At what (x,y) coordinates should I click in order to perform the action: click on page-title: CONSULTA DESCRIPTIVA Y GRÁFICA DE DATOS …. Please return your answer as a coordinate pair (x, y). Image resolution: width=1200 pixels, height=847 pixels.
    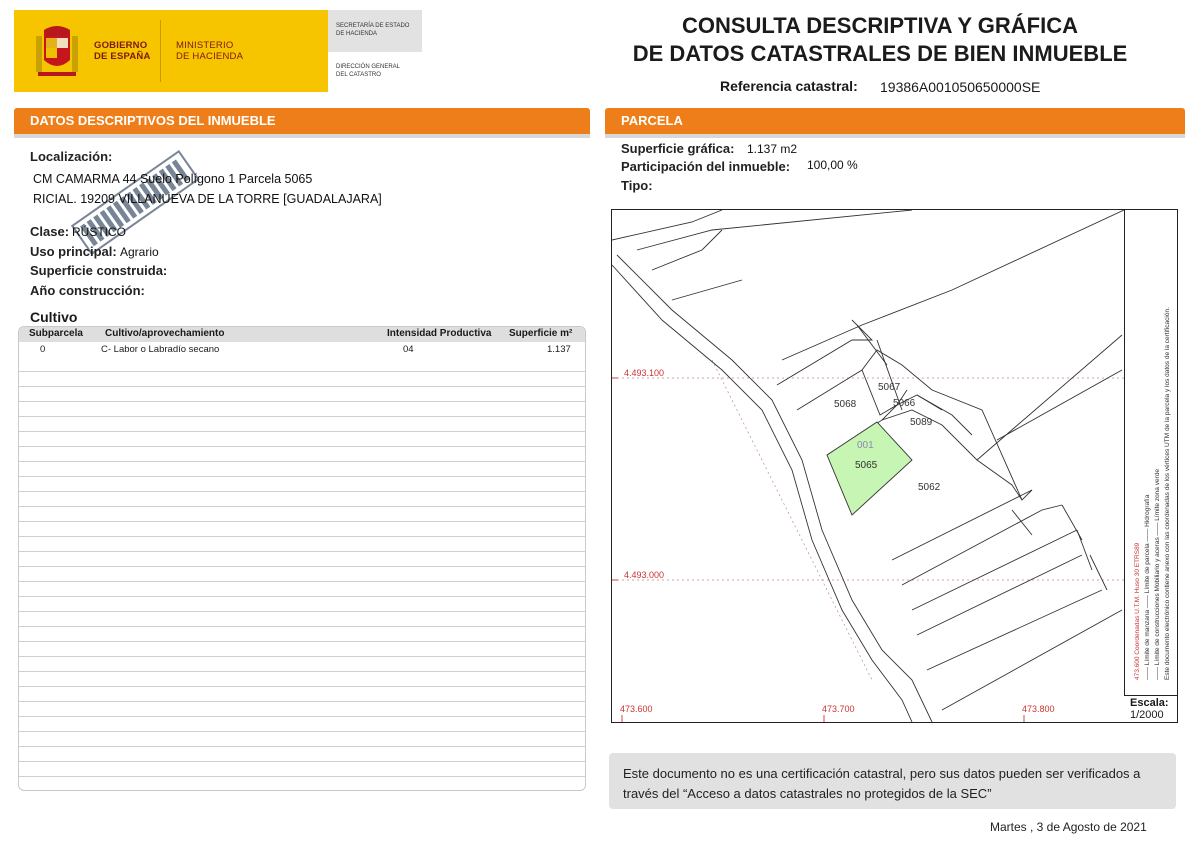
    Looking at the image, I should click on (880, 40).